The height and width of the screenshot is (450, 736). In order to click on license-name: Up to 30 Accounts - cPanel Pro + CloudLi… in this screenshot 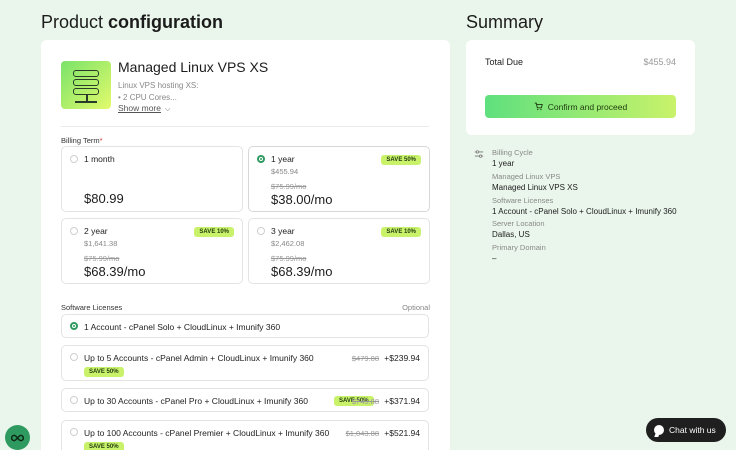, I will do `click(196, 401)`.